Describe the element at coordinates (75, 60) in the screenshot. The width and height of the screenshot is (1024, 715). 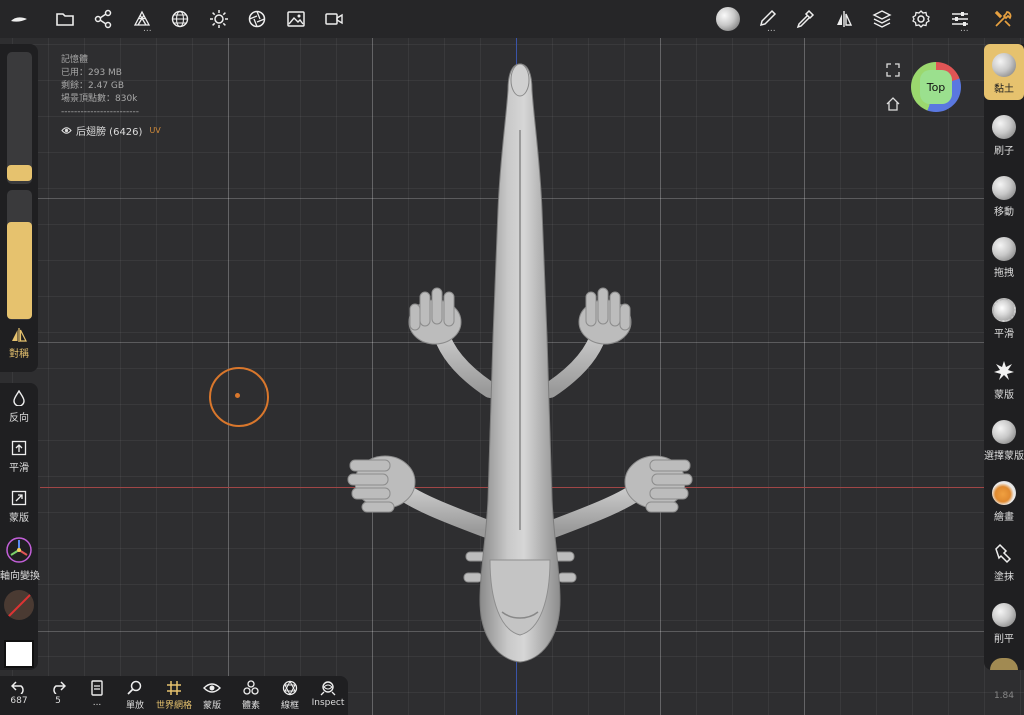
I see `stats-title: 記憶體` at that location.